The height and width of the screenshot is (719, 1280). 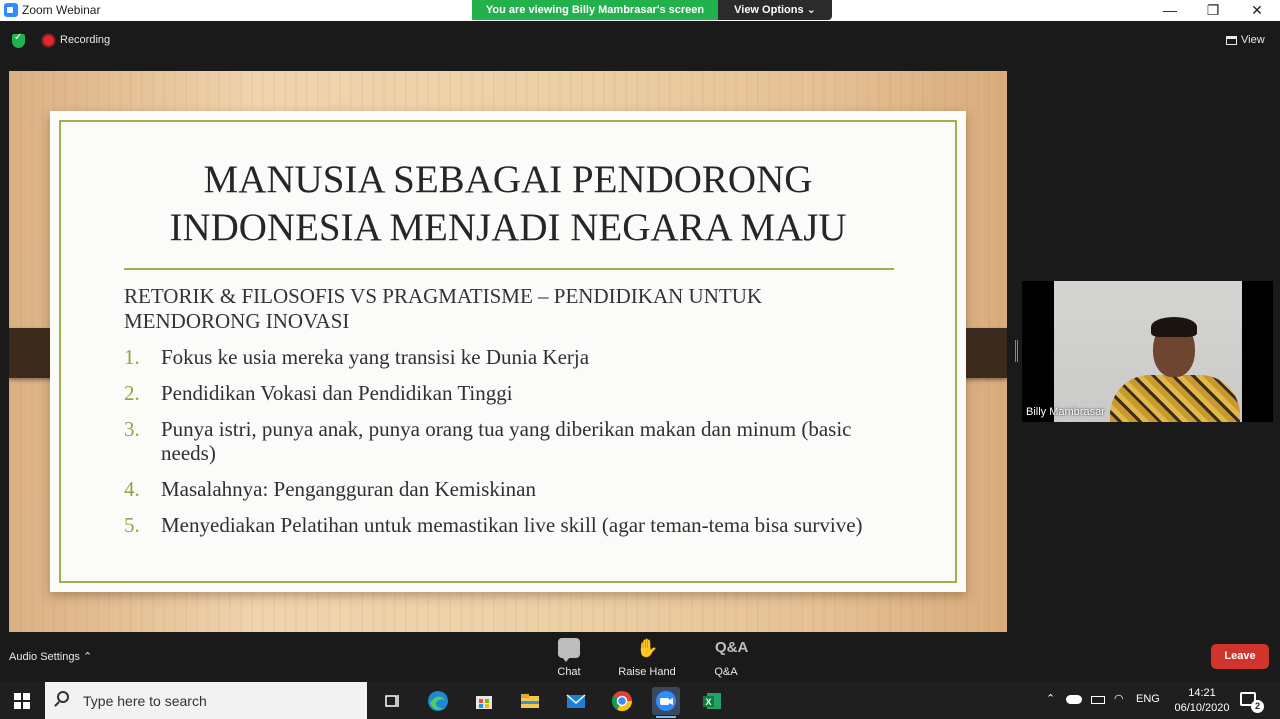 What do you see at coordinates (1098, 700) in the screenshot?
I see `battery-icon` at bounding box center [1098, 700].